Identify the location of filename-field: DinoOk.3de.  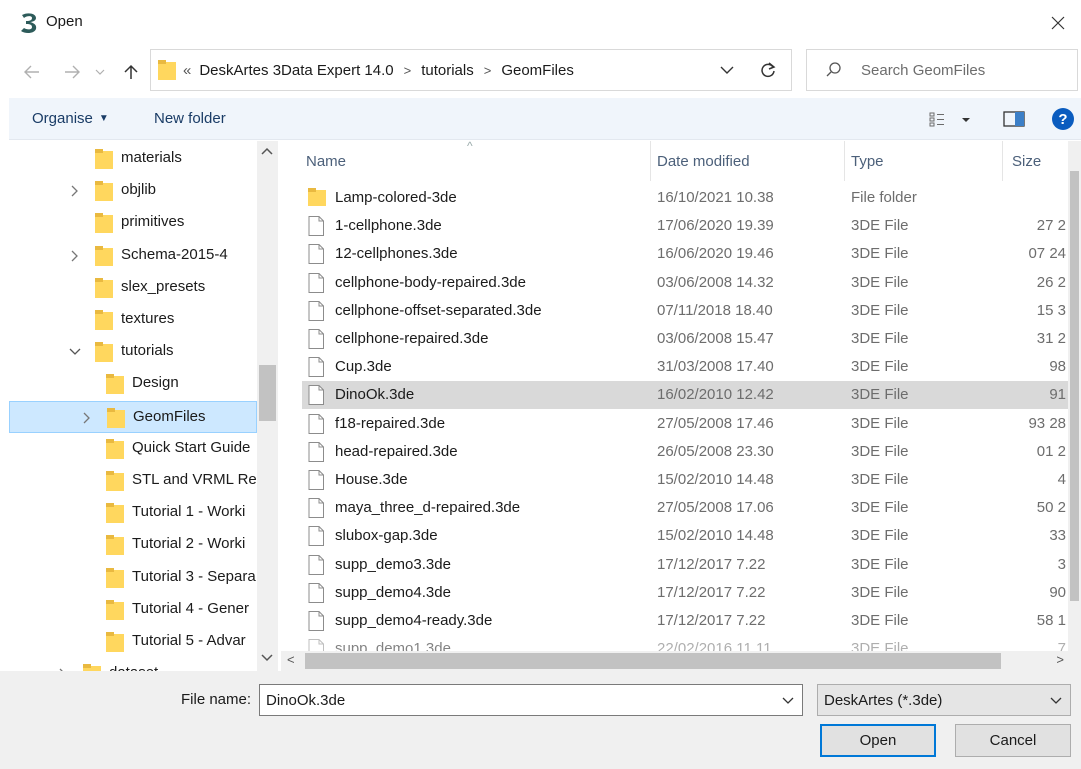
(531, 700).